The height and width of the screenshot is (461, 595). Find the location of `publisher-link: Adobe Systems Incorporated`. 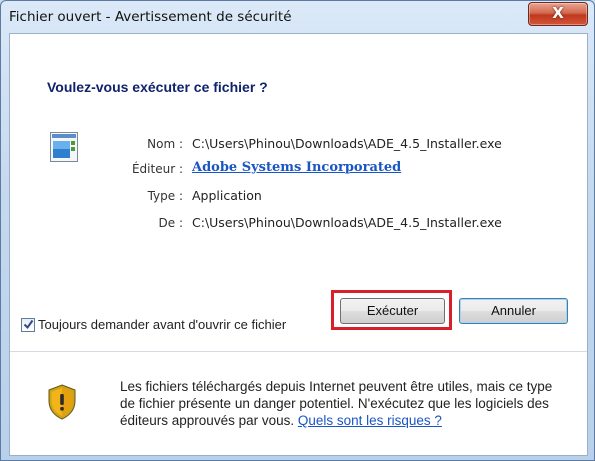

publisher-link: Adobe Systems Incorporated is located at coordinates (296, 167).